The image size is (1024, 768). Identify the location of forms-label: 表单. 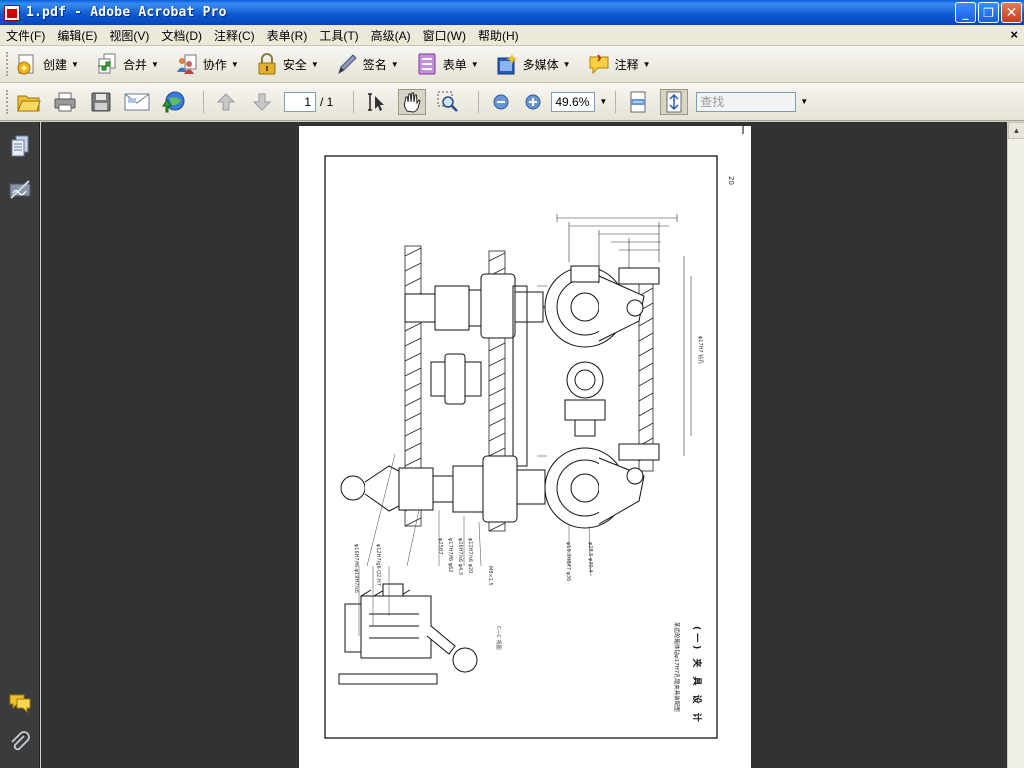
(454, 64).